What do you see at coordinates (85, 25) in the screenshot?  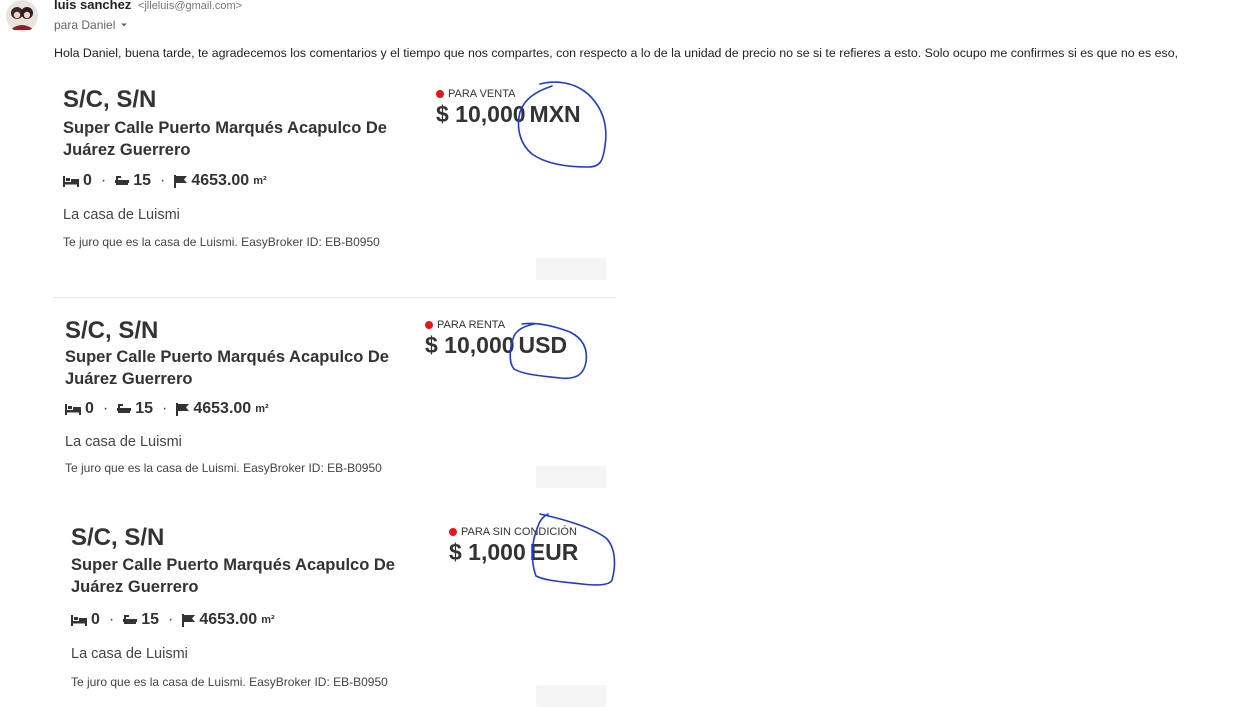 I see `recipient-label: para Daniel` at bounding box center [85, 25].